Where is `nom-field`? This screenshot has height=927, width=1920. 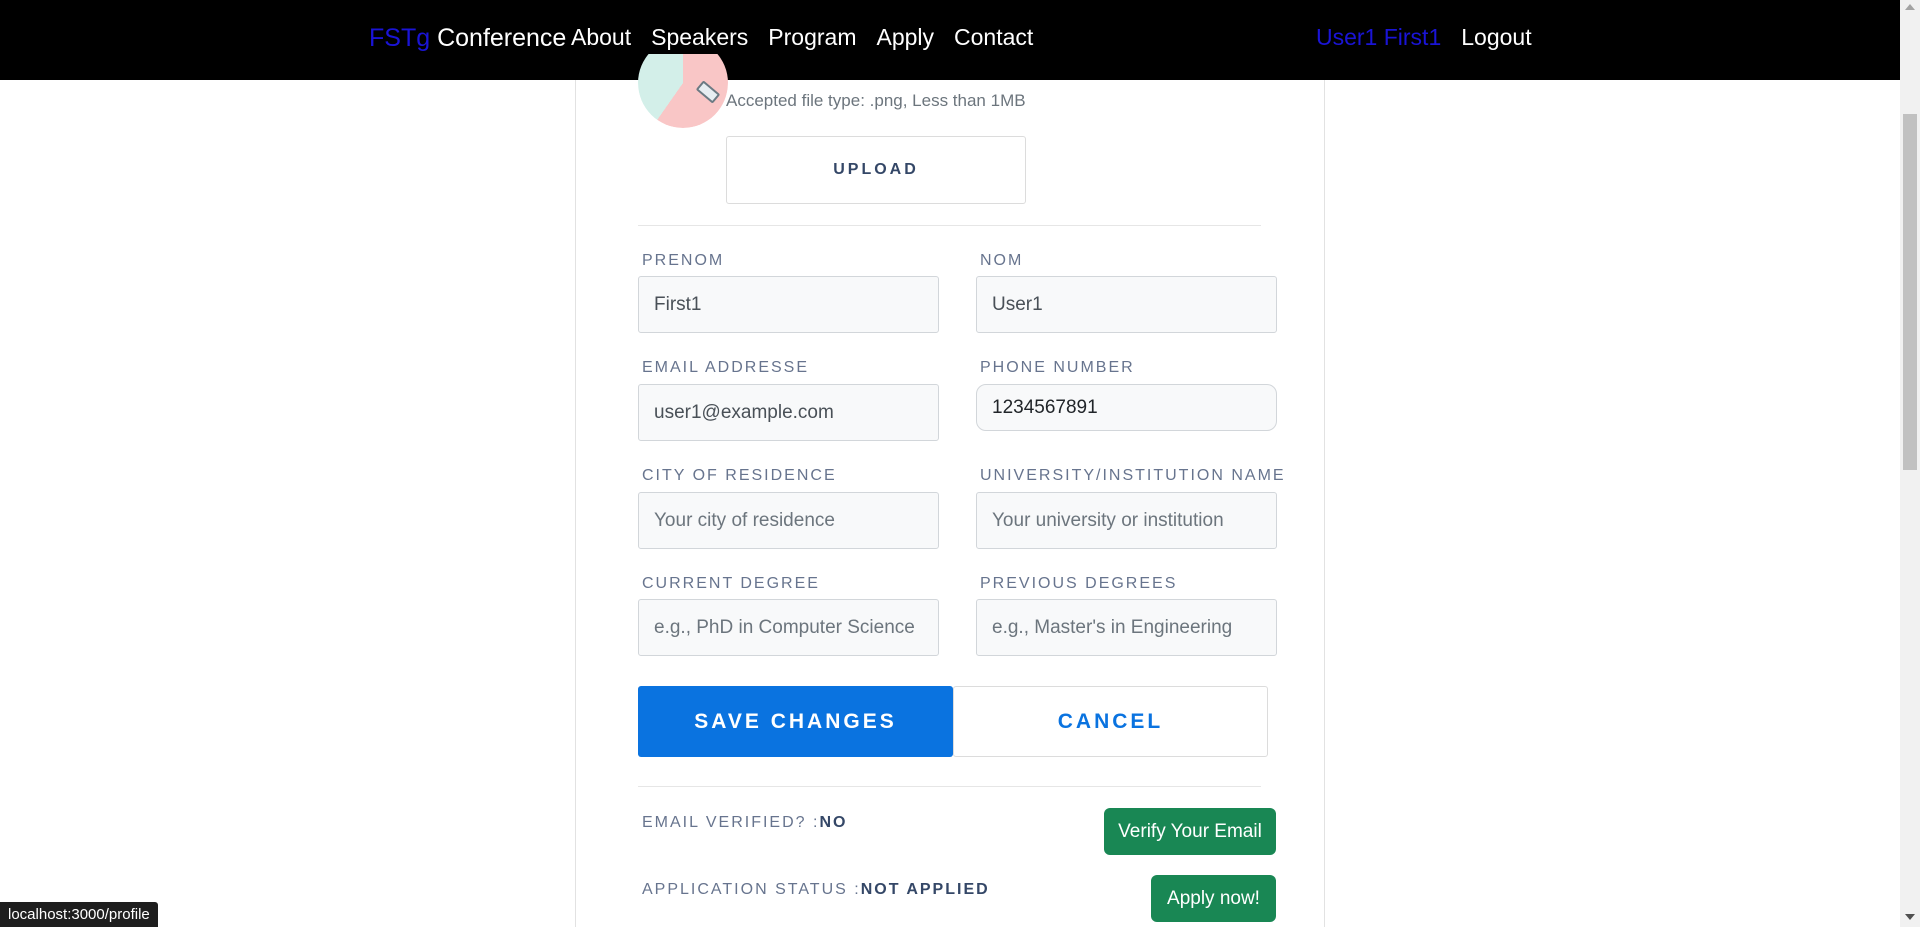 nom-field is located at coordinates (1126, 304).